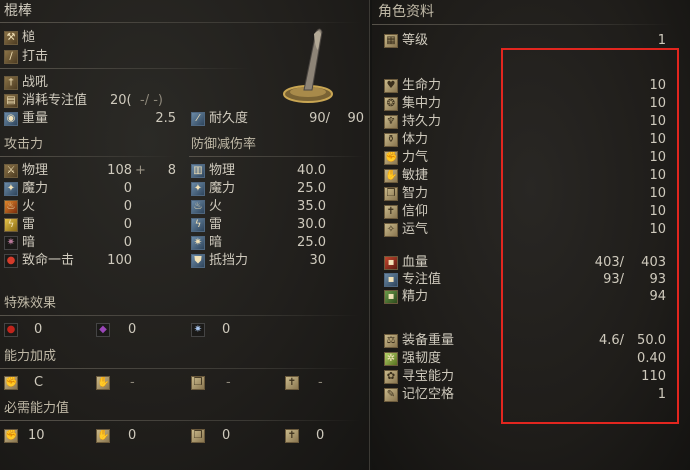 Image resolution: width=690 pixels, height=470 pixels. Describe the element at coordinates (198, 261) in the screenshot. I see `guard-icon: ⛊` at that location.